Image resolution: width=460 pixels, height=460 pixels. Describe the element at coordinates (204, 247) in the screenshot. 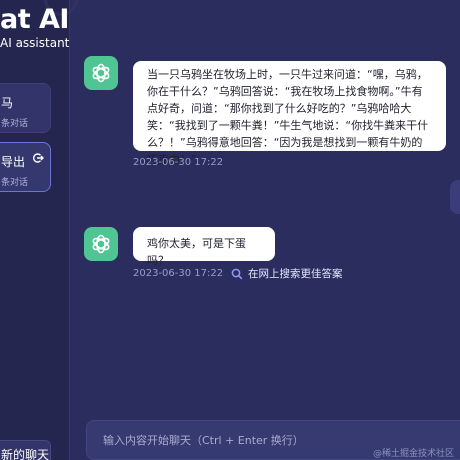

I see `assistant-message: 鸡你太美，可是下蛋吗？` at that location.